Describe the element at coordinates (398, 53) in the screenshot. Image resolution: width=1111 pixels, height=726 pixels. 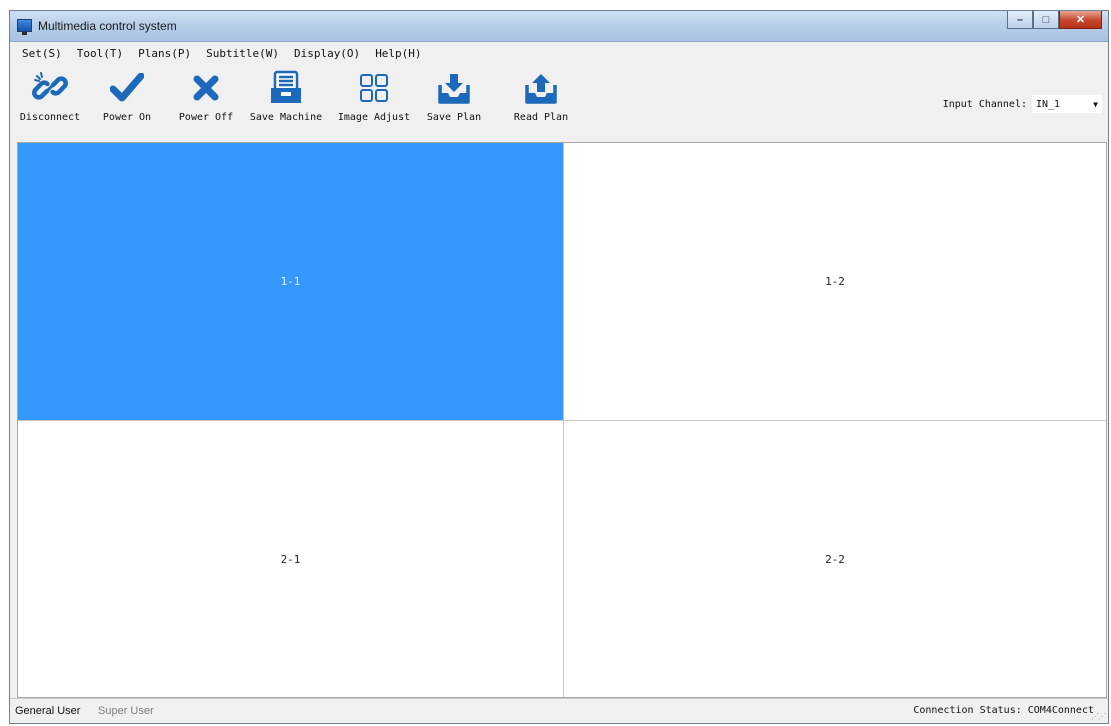
I see `menu-help: Help(H)` at that location.